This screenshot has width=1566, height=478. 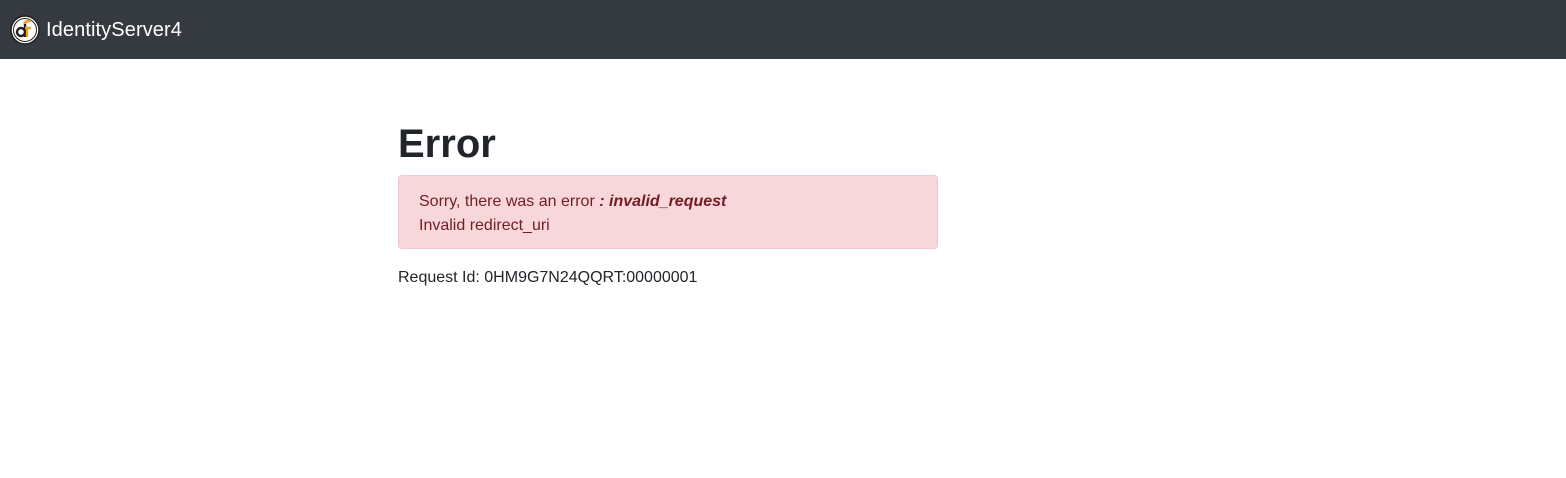 I want to click on error-description: Invalid redirect_uri, so click(x=484, y=225).